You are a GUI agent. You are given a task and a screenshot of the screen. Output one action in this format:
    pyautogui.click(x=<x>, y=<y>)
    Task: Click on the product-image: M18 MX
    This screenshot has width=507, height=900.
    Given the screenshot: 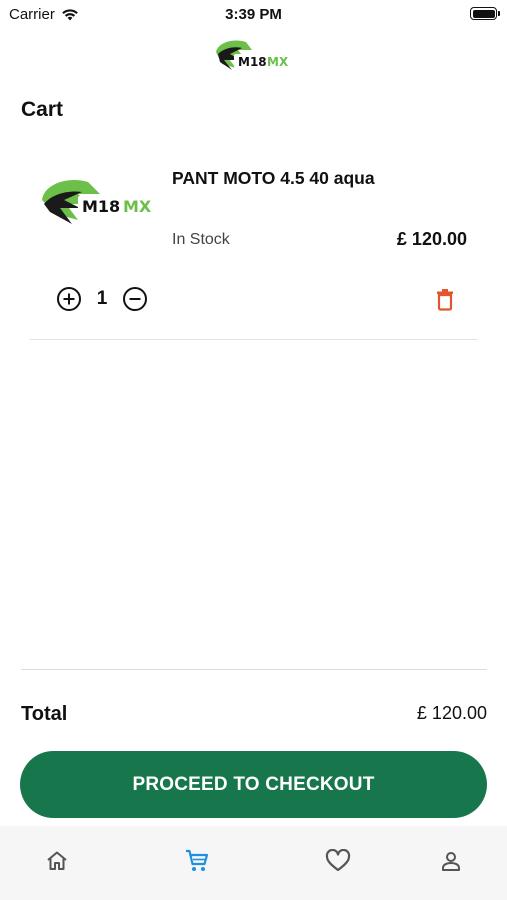 What is the action you would take?
    pyautogui.click(x=102, y=202)
    